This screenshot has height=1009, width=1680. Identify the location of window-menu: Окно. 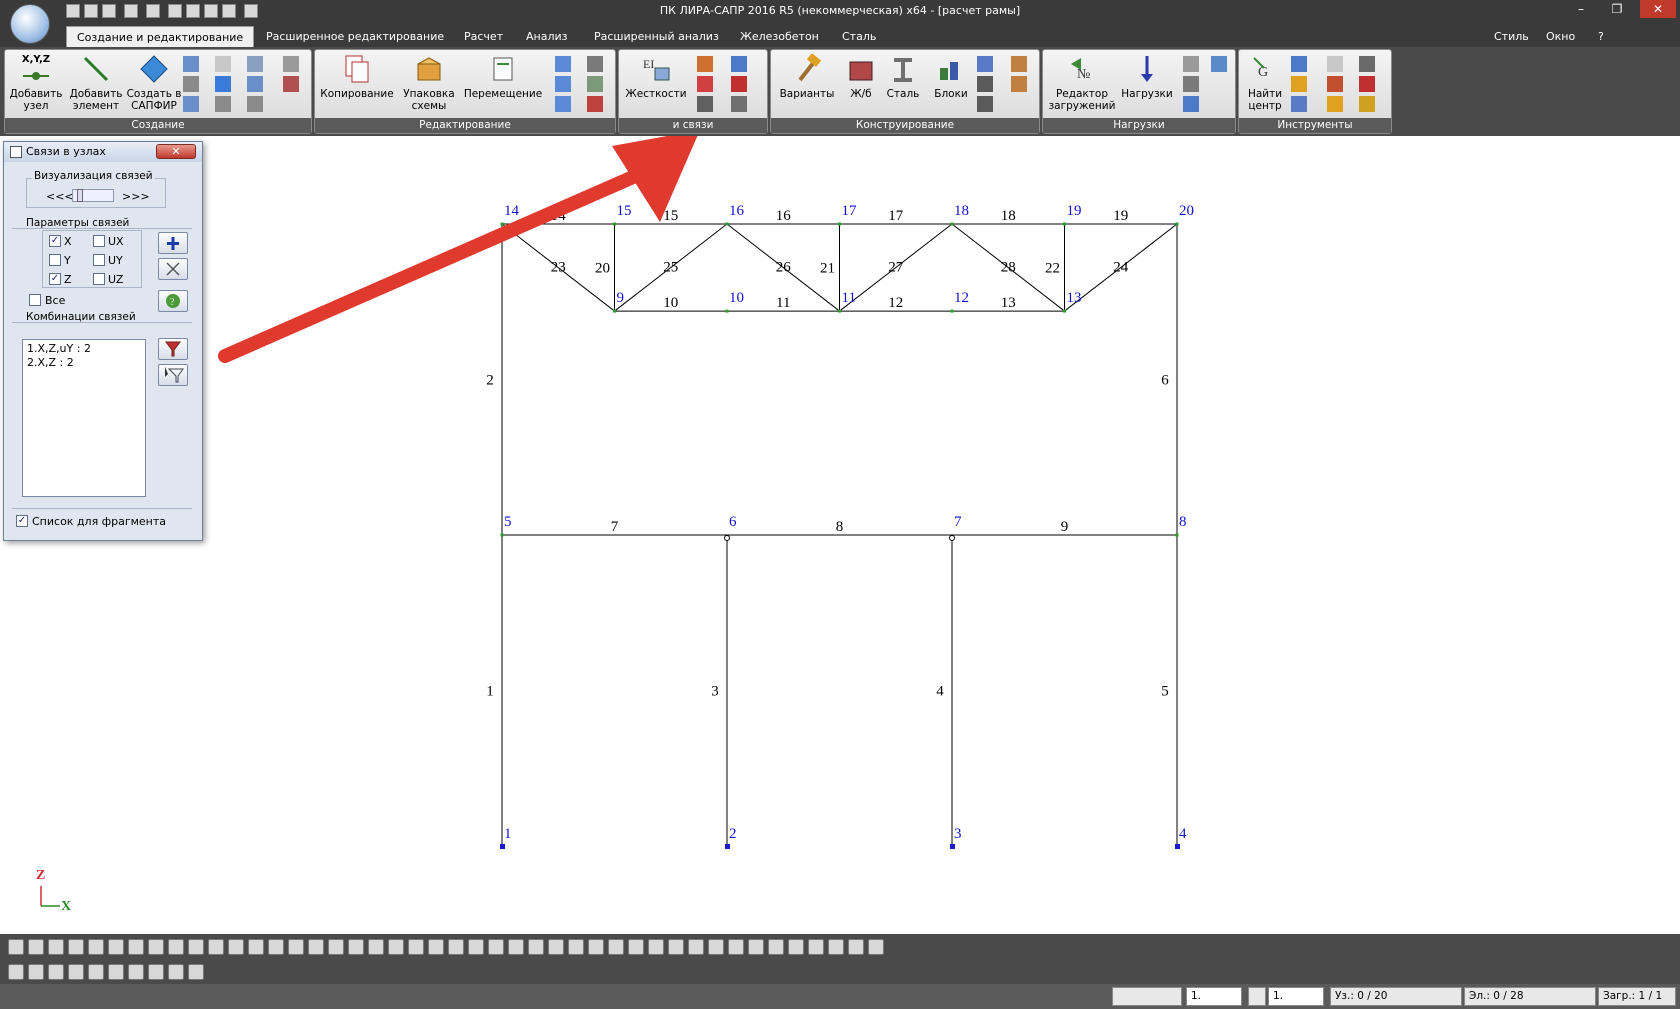
(1560, 36).